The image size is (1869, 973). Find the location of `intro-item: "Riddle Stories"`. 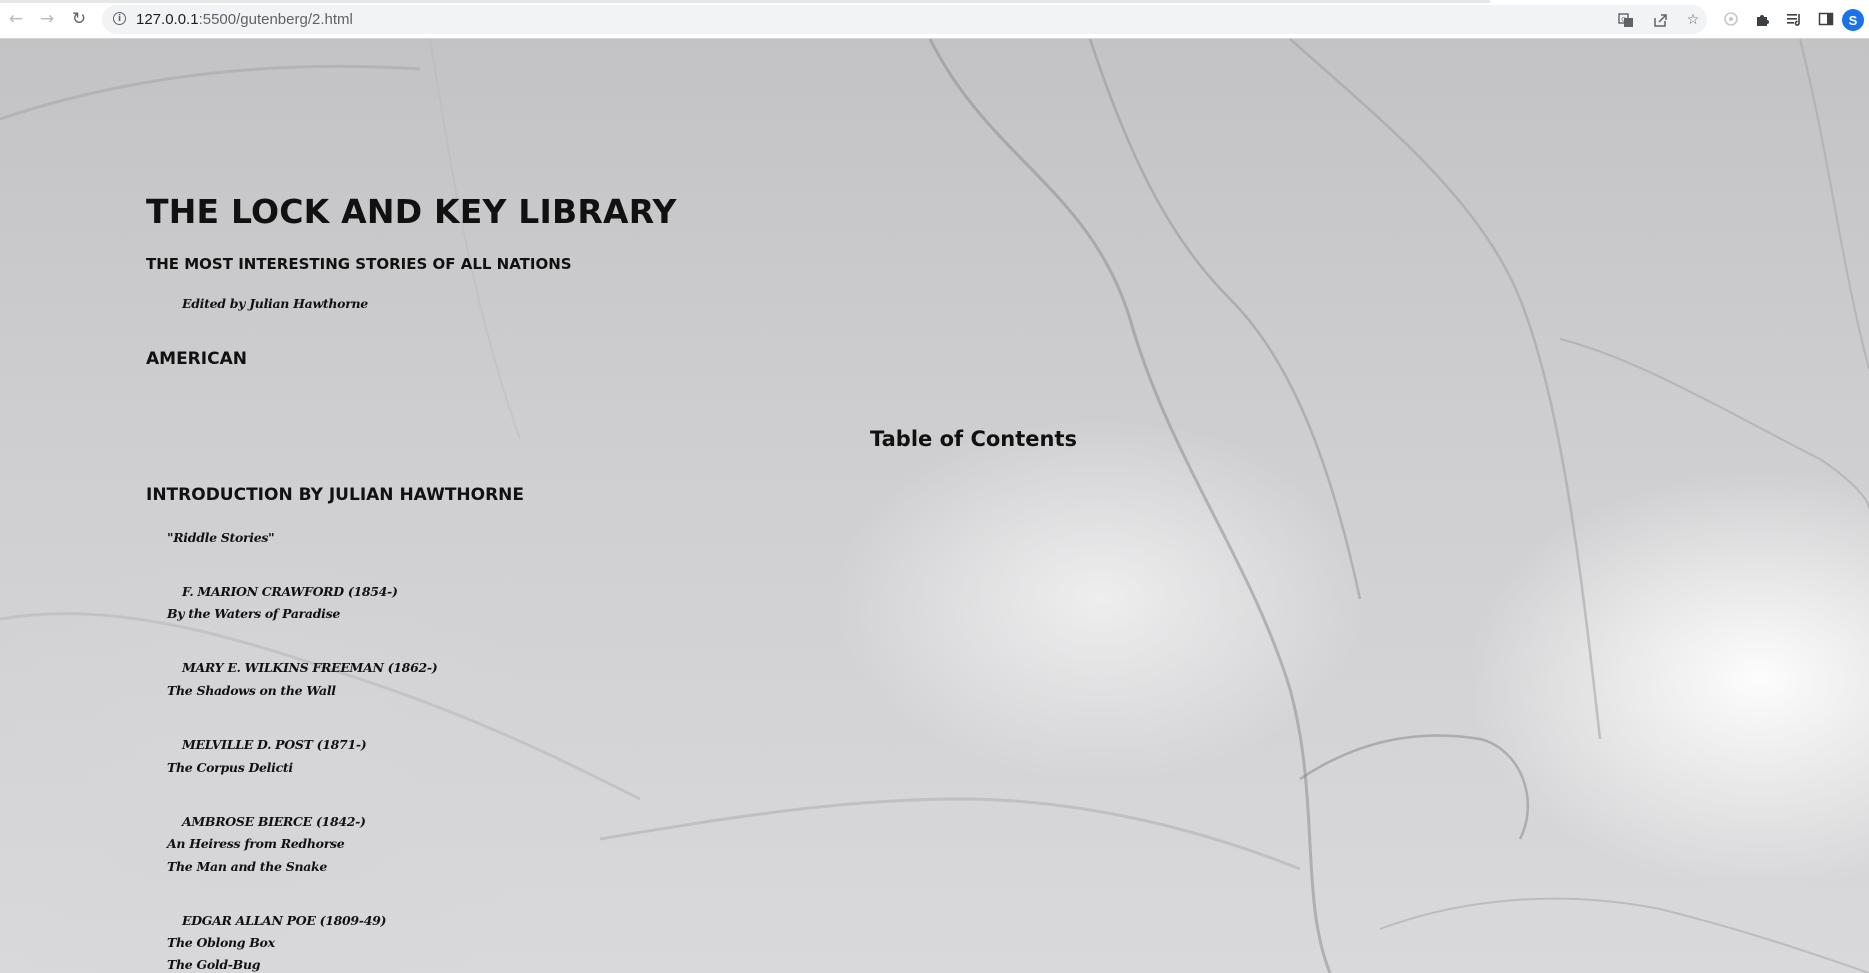

intro-item: "Riddle Stories" is located at coordinates (221, 537).